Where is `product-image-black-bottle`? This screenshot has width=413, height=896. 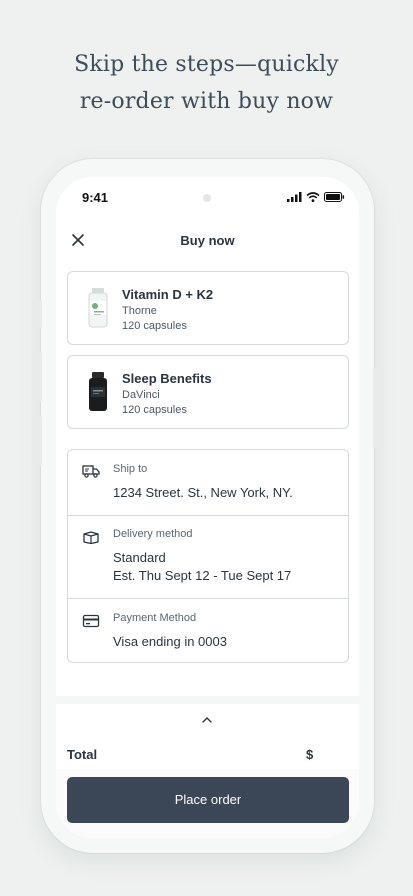 product-image-black-bottle is located at coordinates (98, 391).